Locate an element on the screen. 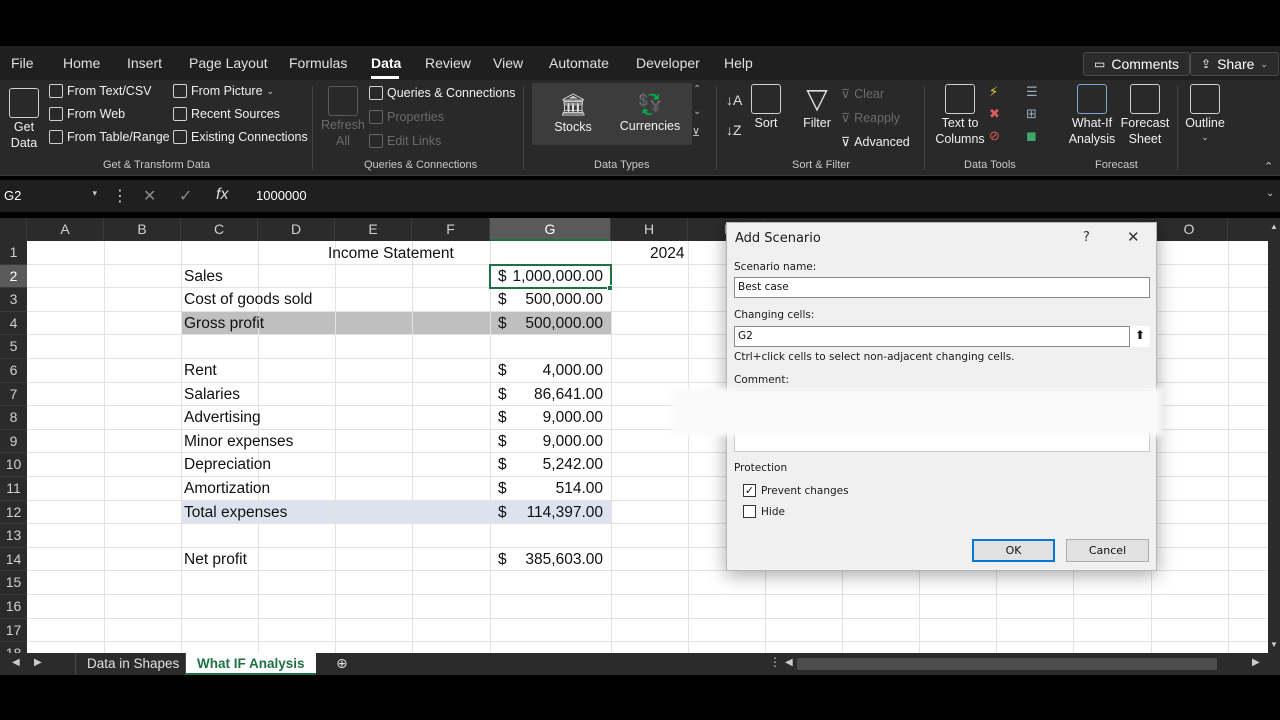 The width and height of the screenshot is (1280, 720). row-header: 18 is located at coordinates (13, 647).